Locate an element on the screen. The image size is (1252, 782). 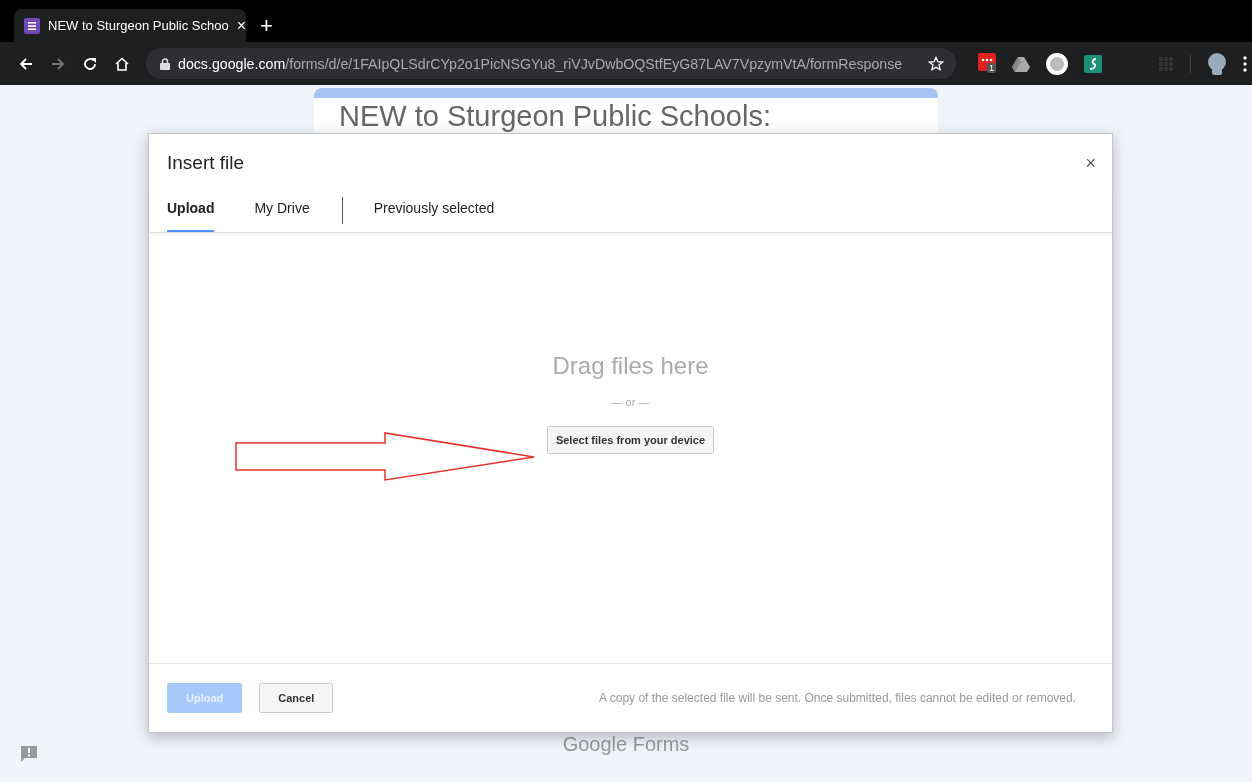
home-icon is located at coordinates (122, 63).